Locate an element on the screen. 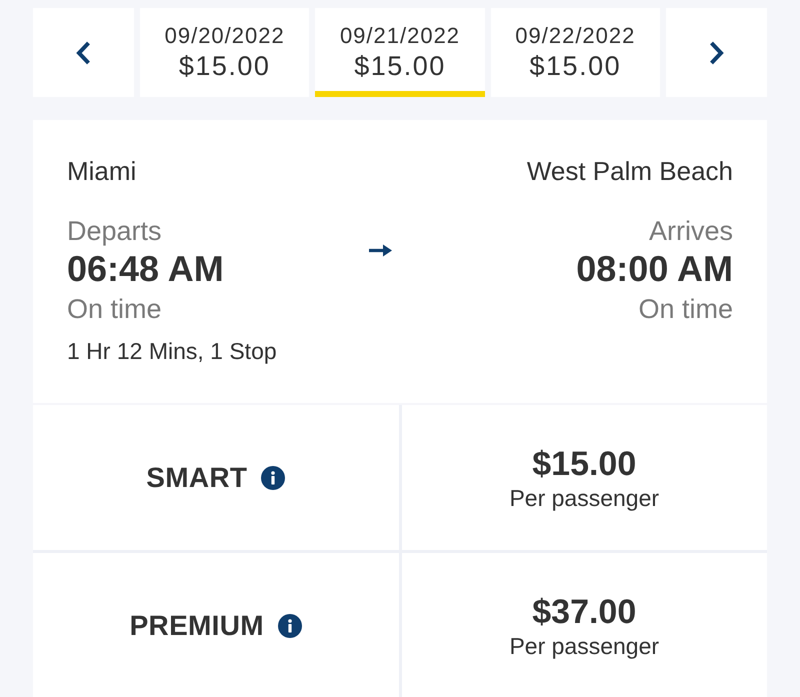 This screenshot has width=800, height=697. trip-duration: 1 Hr 12 Mins, 1 Stop is located at coordinates (172, 351).